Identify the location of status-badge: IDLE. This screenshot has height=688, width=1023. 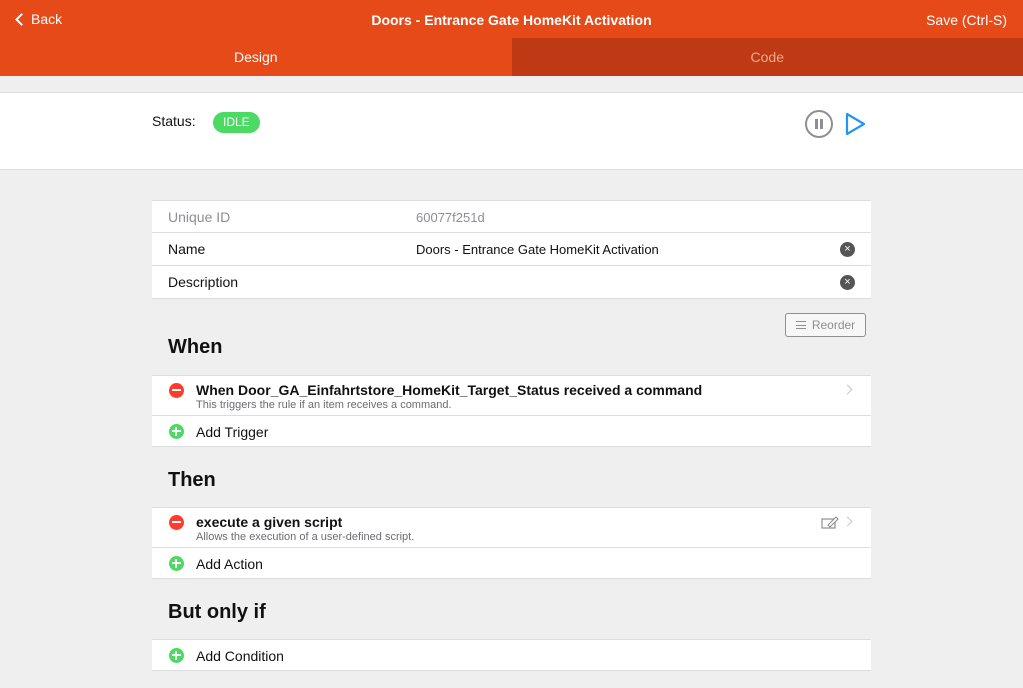
(236, 122).